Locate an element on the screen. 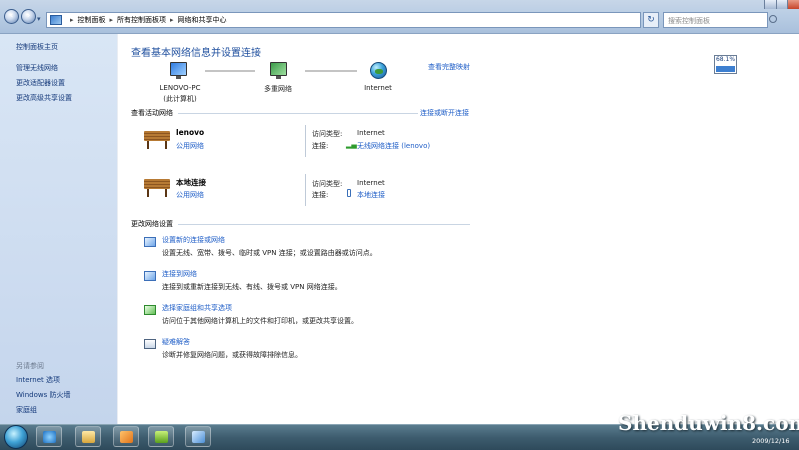  forward-button: › is located at coordinates (28, 16).